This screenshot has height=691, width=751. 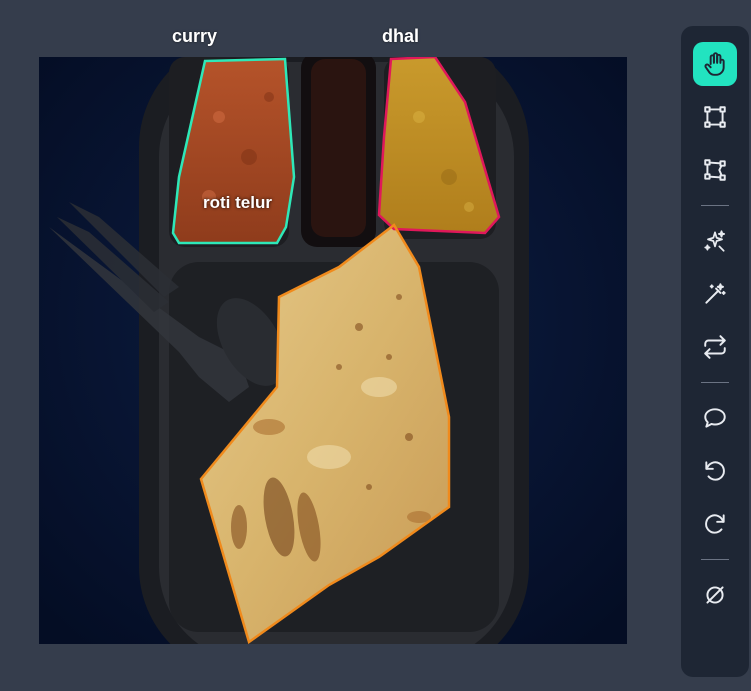 I want to click on label-roti-telur: roti telur, so click(x=237, y=202).